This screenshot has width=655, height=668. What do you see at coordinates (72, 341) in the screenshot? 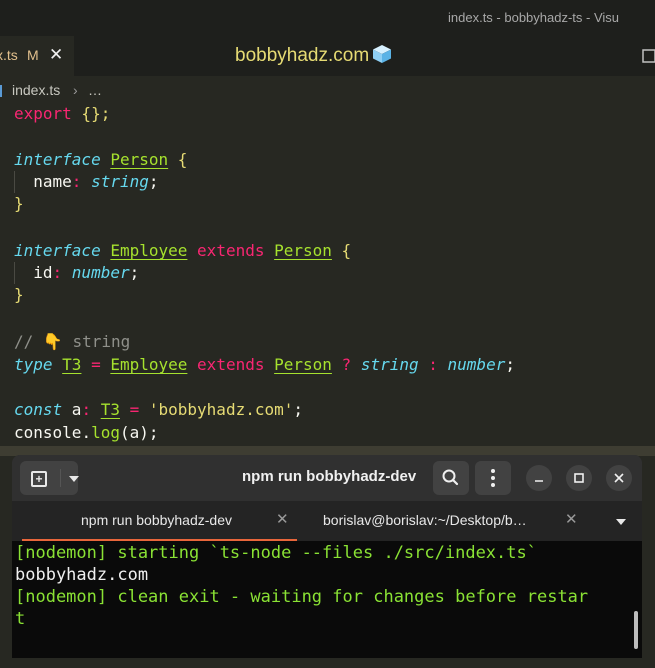
I see `code-line-11: // 👇 string` at bounding box center [72, 341].